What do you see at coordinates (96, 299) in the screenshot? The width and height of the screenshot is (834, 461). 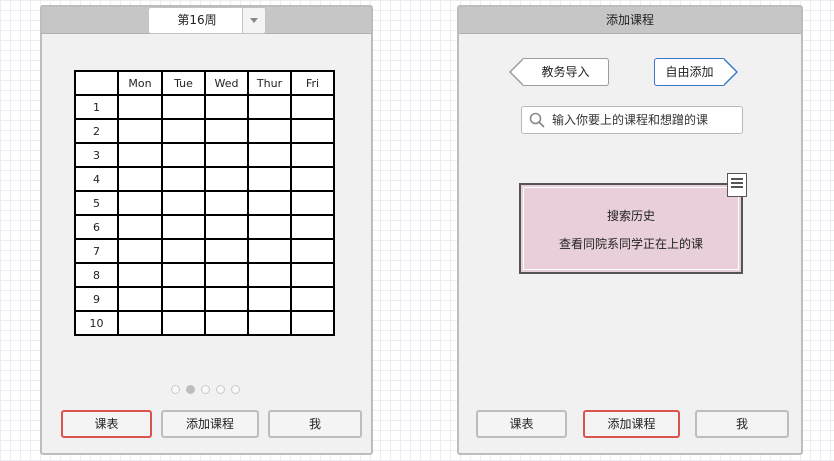 I see `period-label: 9` at bounding box center [96, 299].